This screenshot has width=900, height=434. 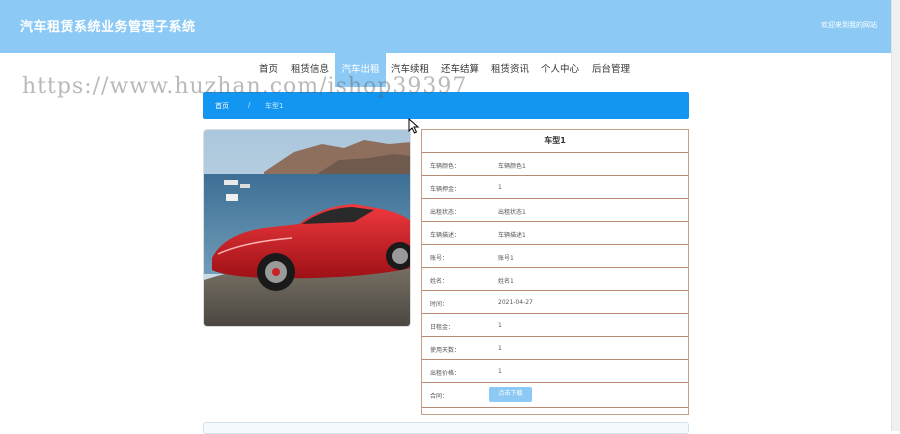 What do you see at coordinates (446, 428) in the screenshot?
I see `bottom-panel` at bounding box center [446, 428].